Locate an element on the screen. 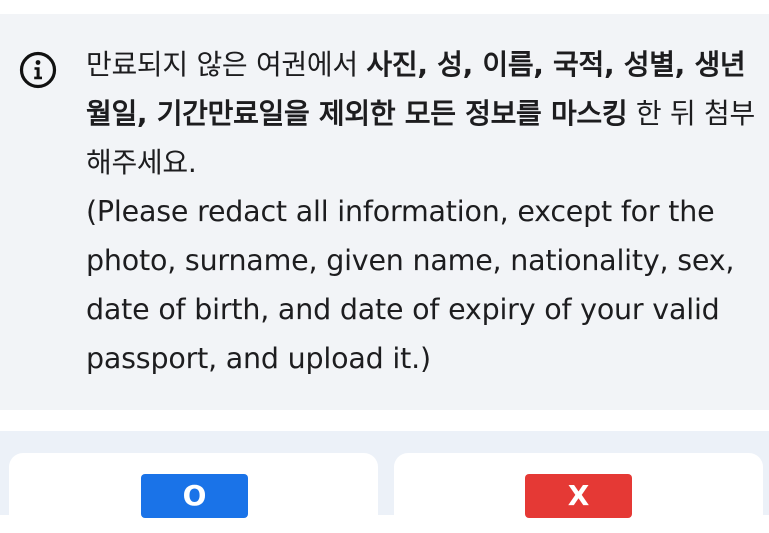 Image resolution: width=769 pixels, height=533 pixels. o-button: O is located at coordinates (194, 496).